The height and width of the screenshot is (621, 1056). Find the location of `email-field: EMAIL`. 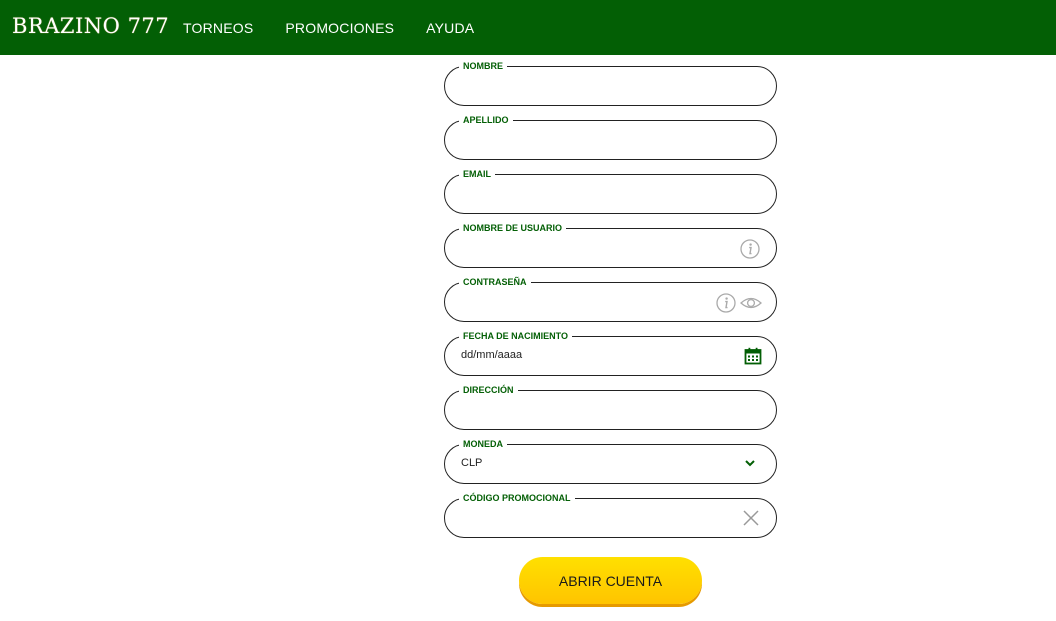

email-field: EMAIL is located at coordinates (610, 190).